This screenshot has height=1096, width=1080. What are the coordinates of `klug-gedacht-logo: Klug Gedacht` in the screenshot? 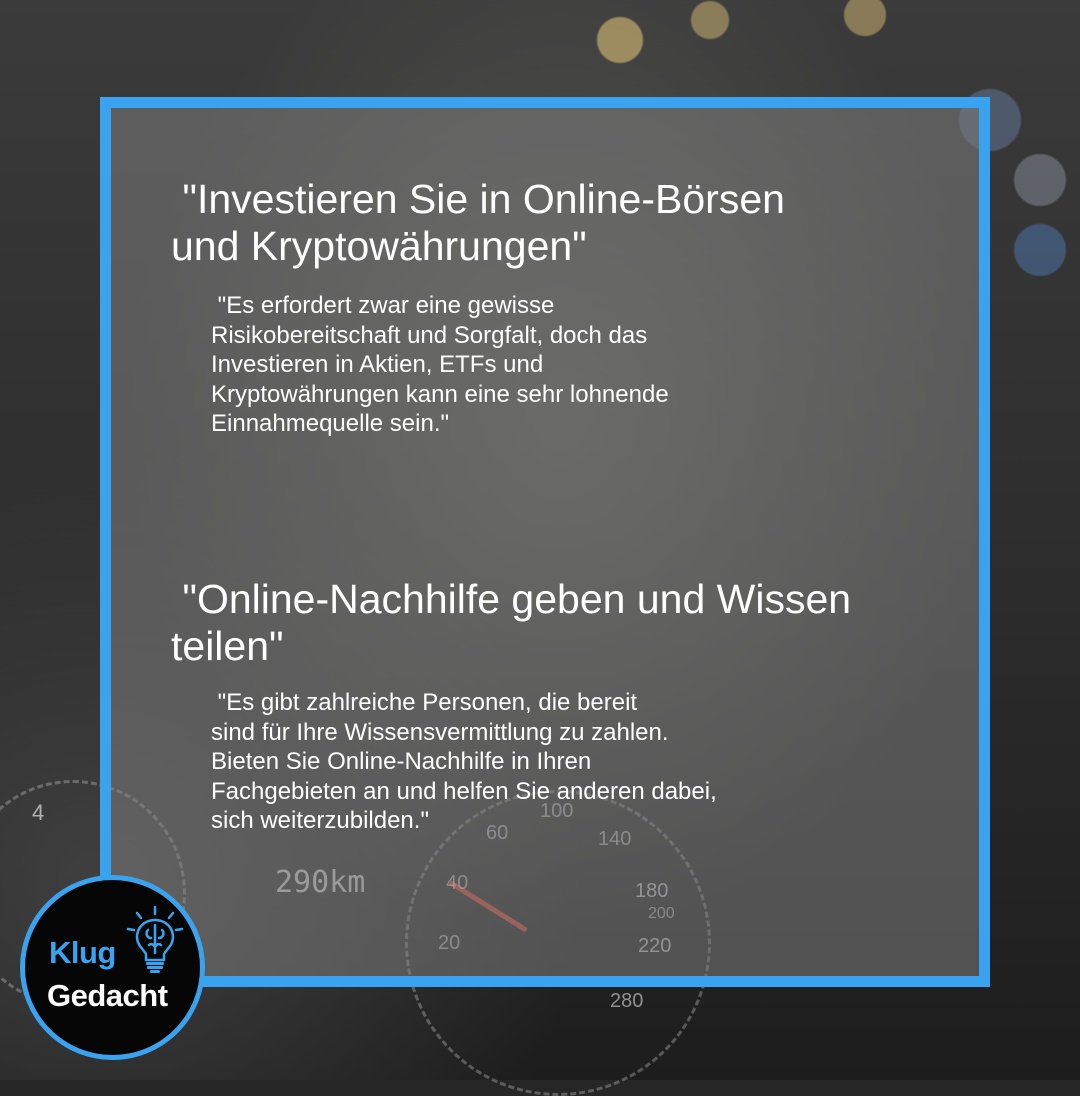 It's located at (112, 967).